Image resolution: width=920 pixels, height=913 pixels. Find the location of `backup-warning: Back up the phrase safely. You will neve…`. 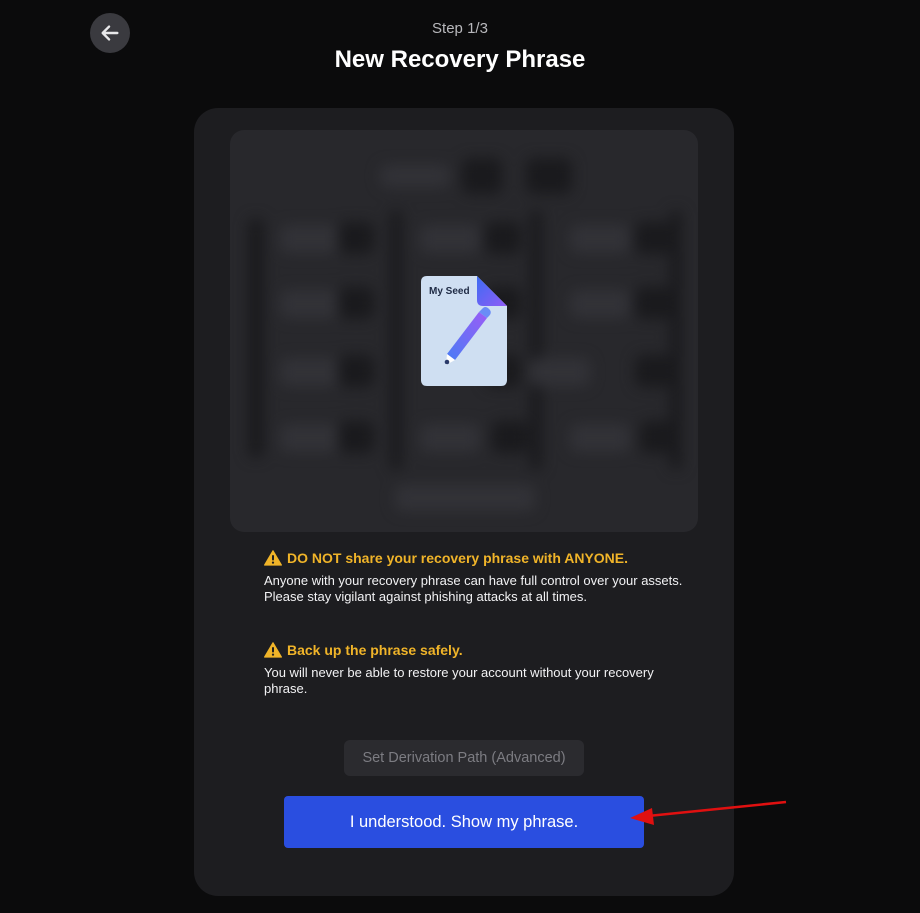

backup-warning: Back up the phrase safely. You will neve… is located at coordinates (474, 669).